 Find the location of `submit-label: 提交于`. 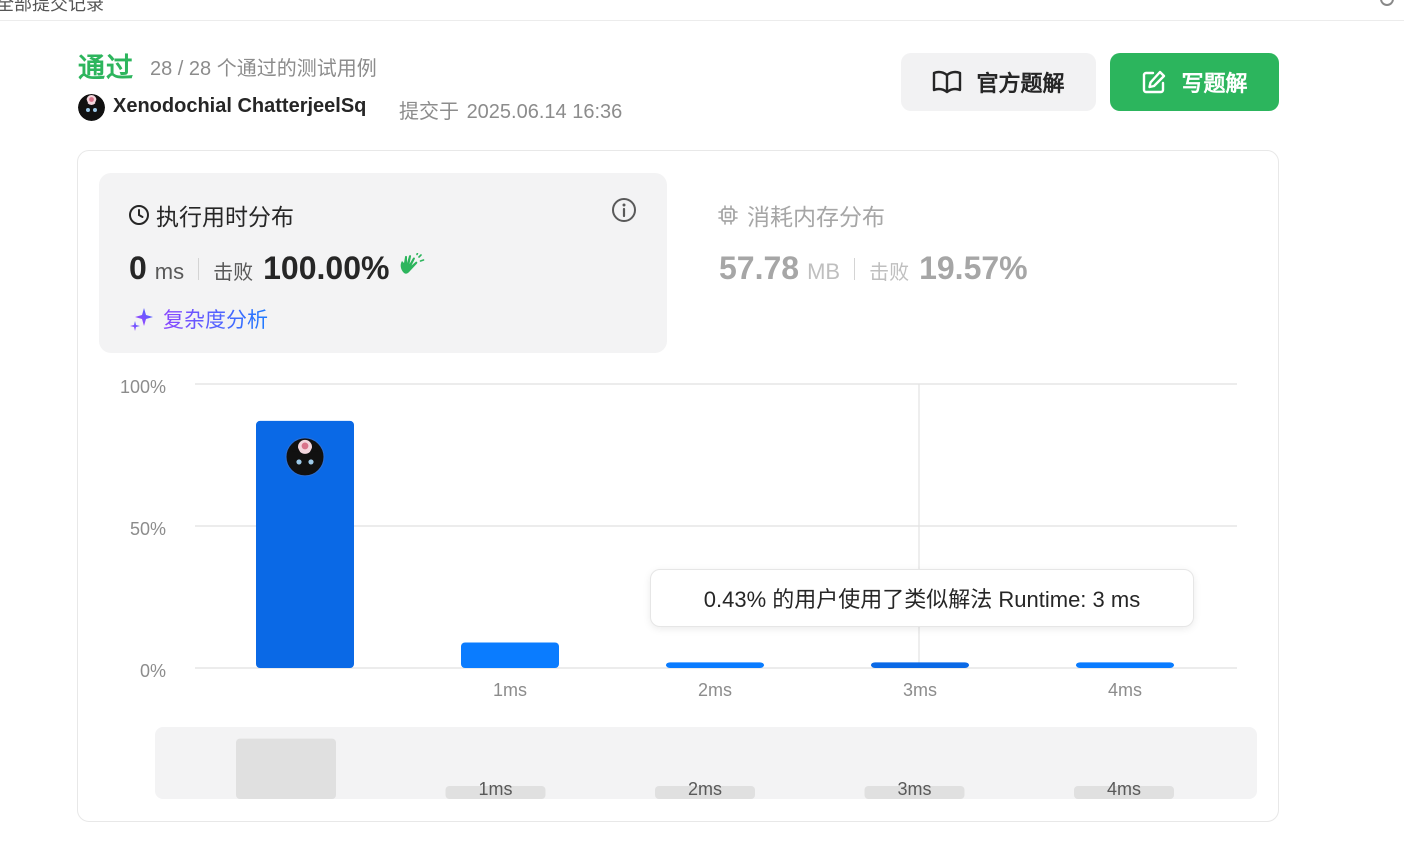

submit-label: 提交于 is located at coordinates (429, 112).